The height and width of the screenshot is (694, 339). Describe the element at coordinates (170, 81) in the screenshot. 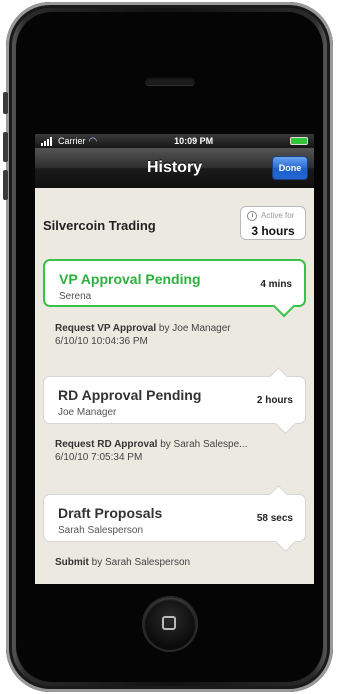

I see `earpiece-speaker` at that location.